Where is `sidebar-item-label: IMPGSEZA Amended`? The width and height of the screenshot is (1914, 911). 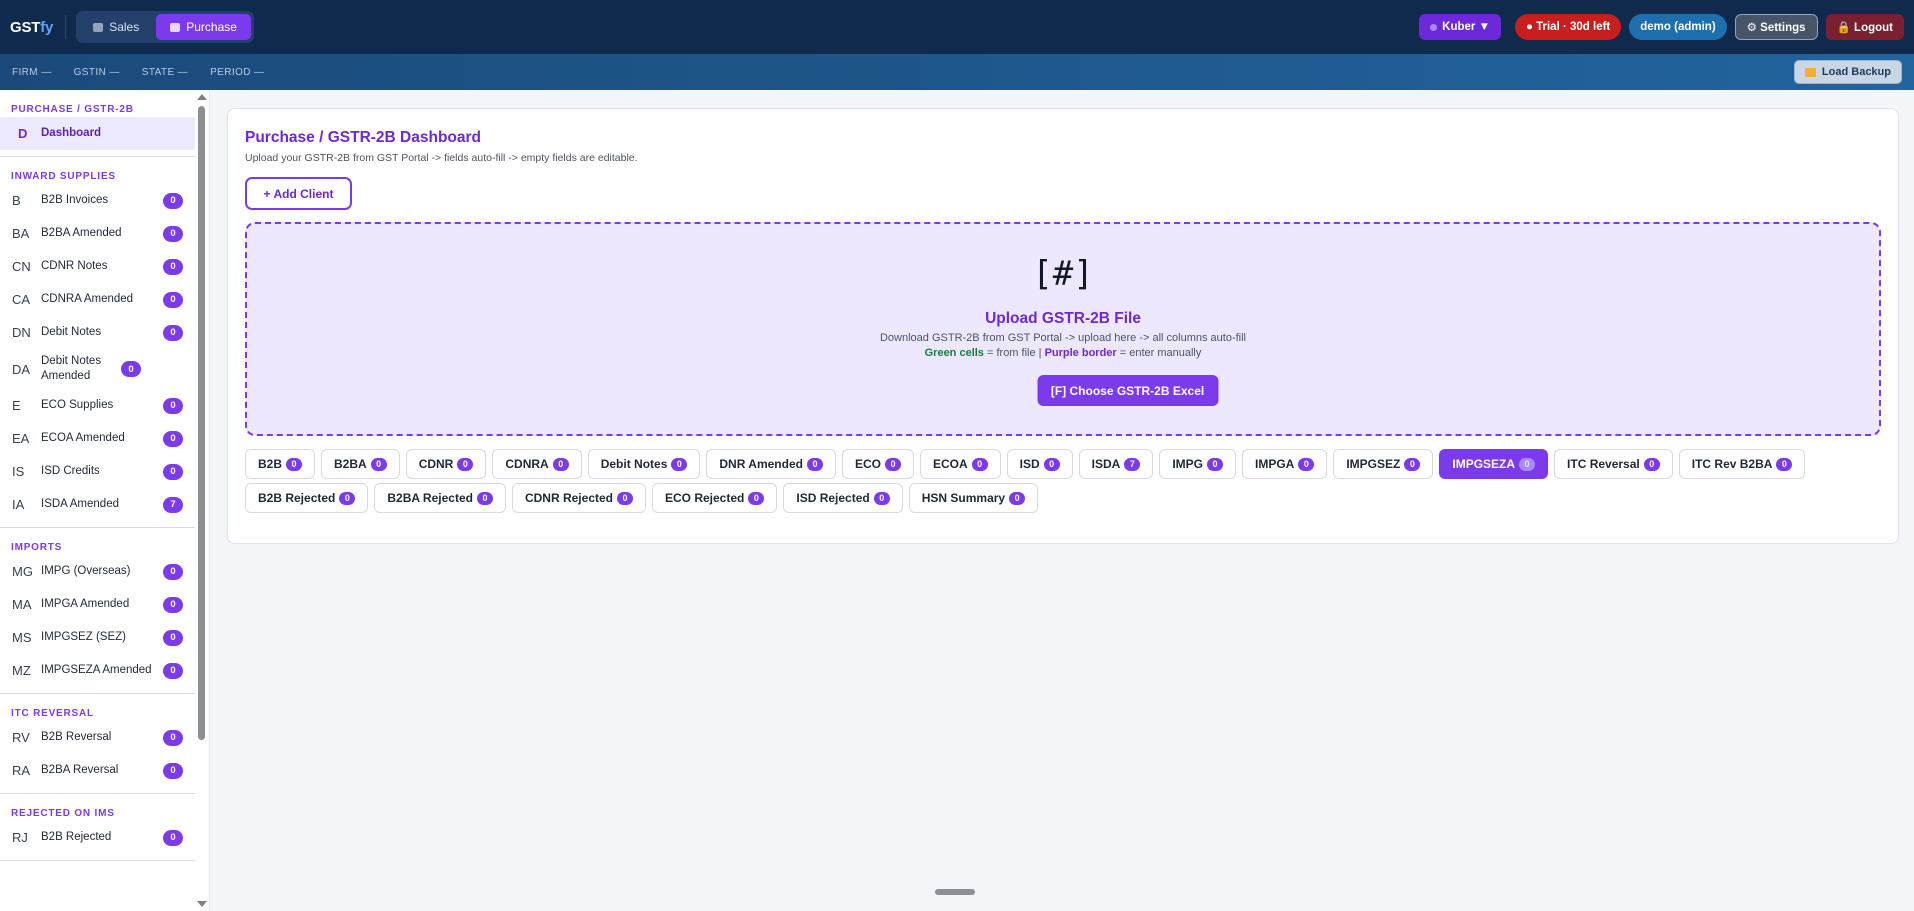
sidebar-item-label: IMPGSEZA Amended is located at coordinates (96, 670).